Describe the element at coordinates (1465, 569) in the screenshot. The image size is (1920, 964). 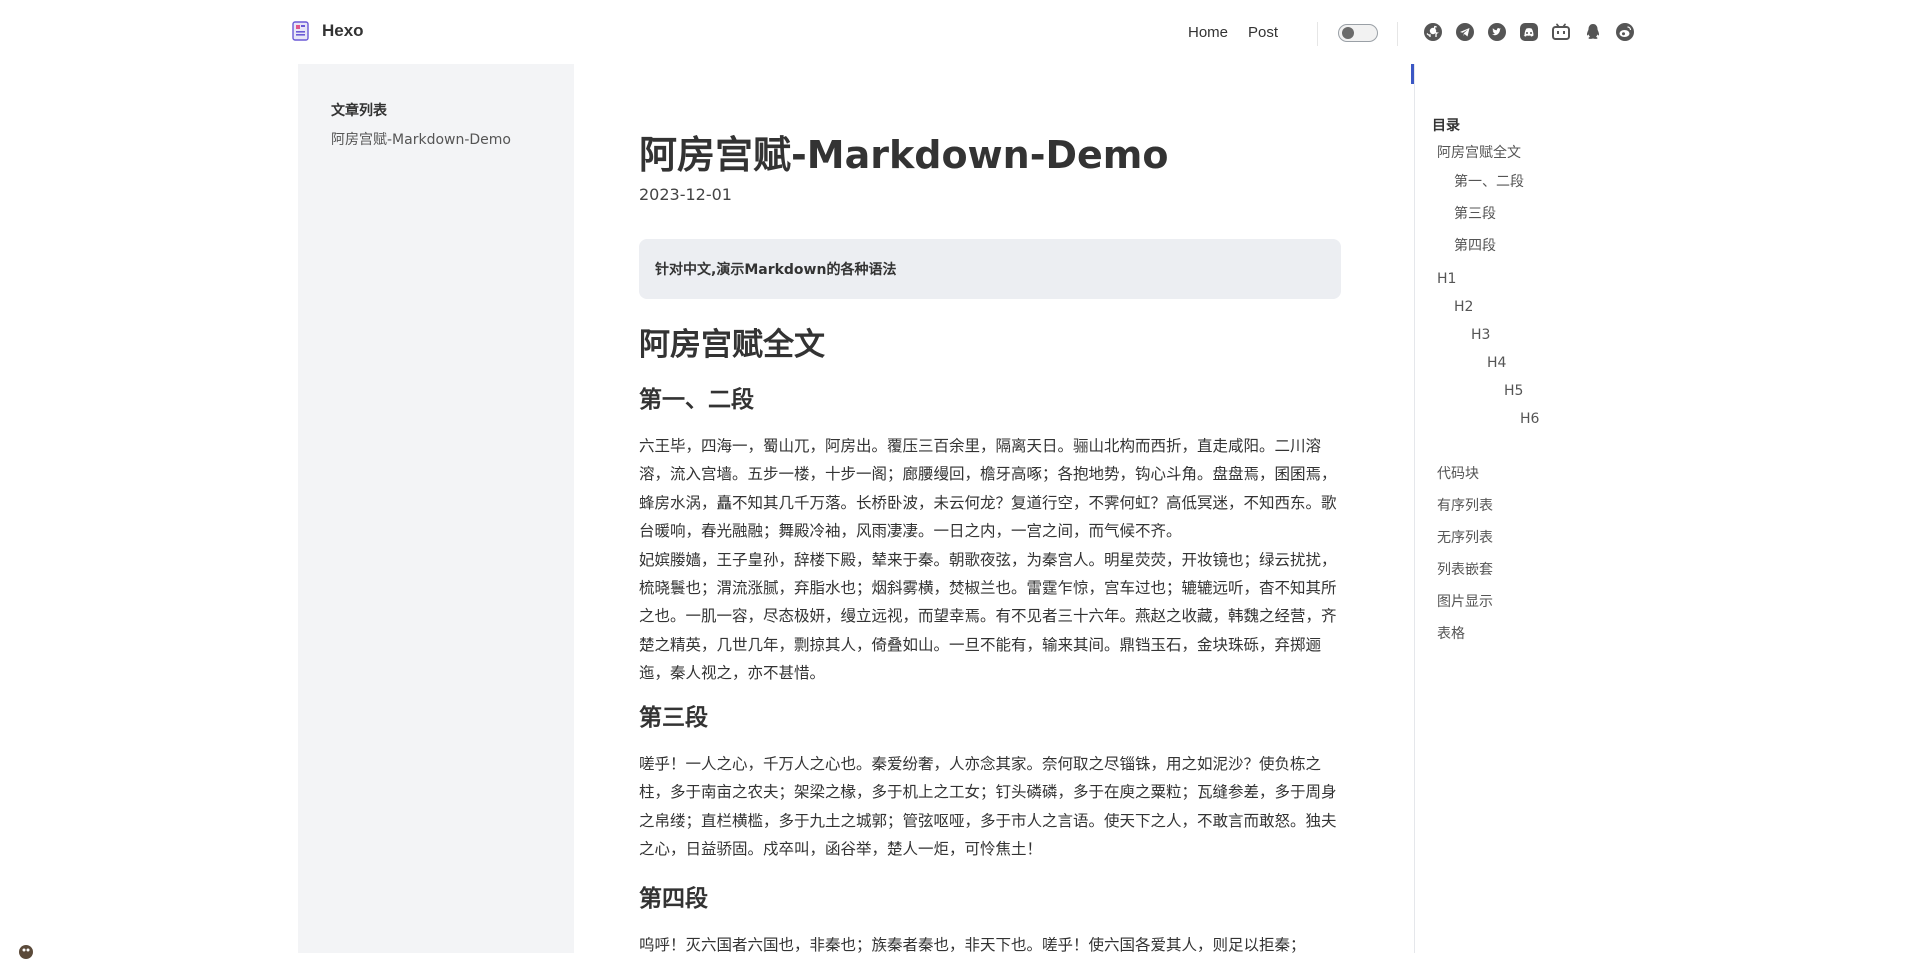
I see `toc-item: 列表嵌套` at that location.